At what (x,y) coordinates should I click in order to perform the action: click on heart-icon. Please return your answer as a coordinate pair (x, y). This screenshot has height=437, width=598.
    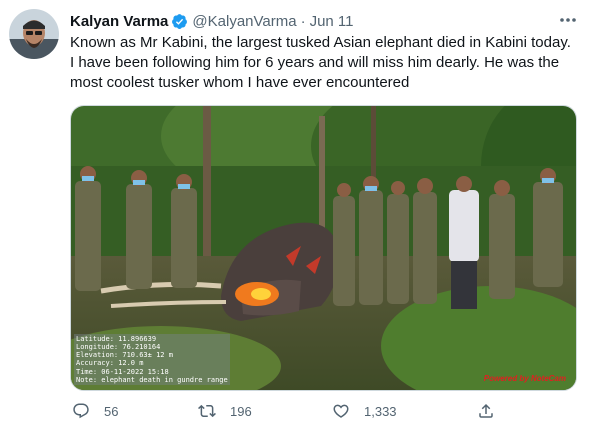
    Looking at the image, I should click on (341, 411).